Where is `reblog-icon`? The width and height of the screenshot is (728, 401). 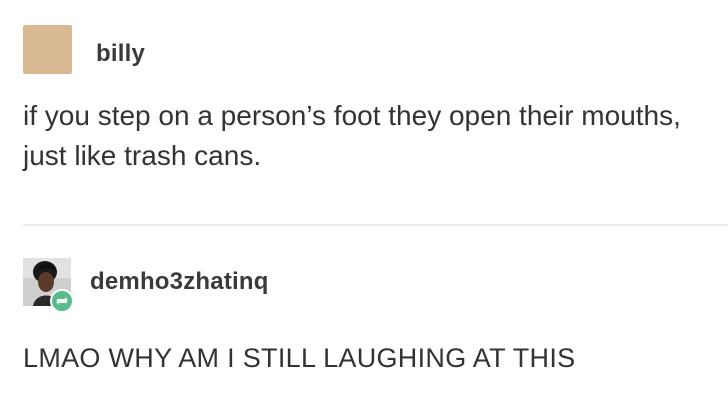
reblog-icon is located at coordinates (62, 301).